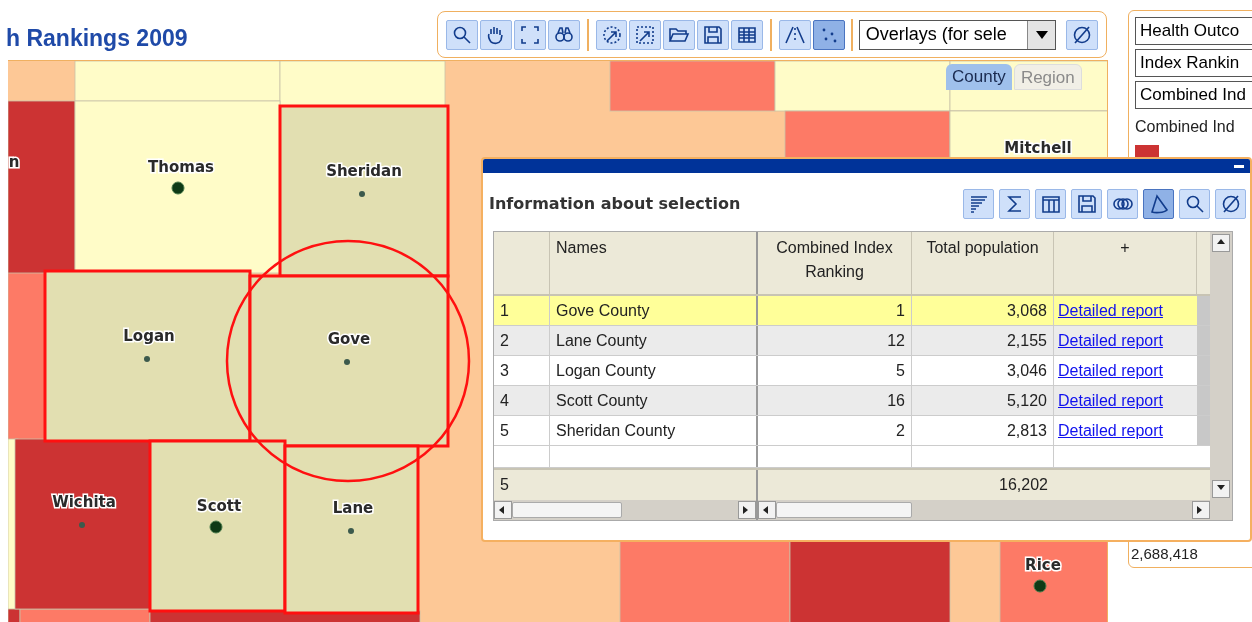  I want to click on map-tab: County, so click(979, 77).